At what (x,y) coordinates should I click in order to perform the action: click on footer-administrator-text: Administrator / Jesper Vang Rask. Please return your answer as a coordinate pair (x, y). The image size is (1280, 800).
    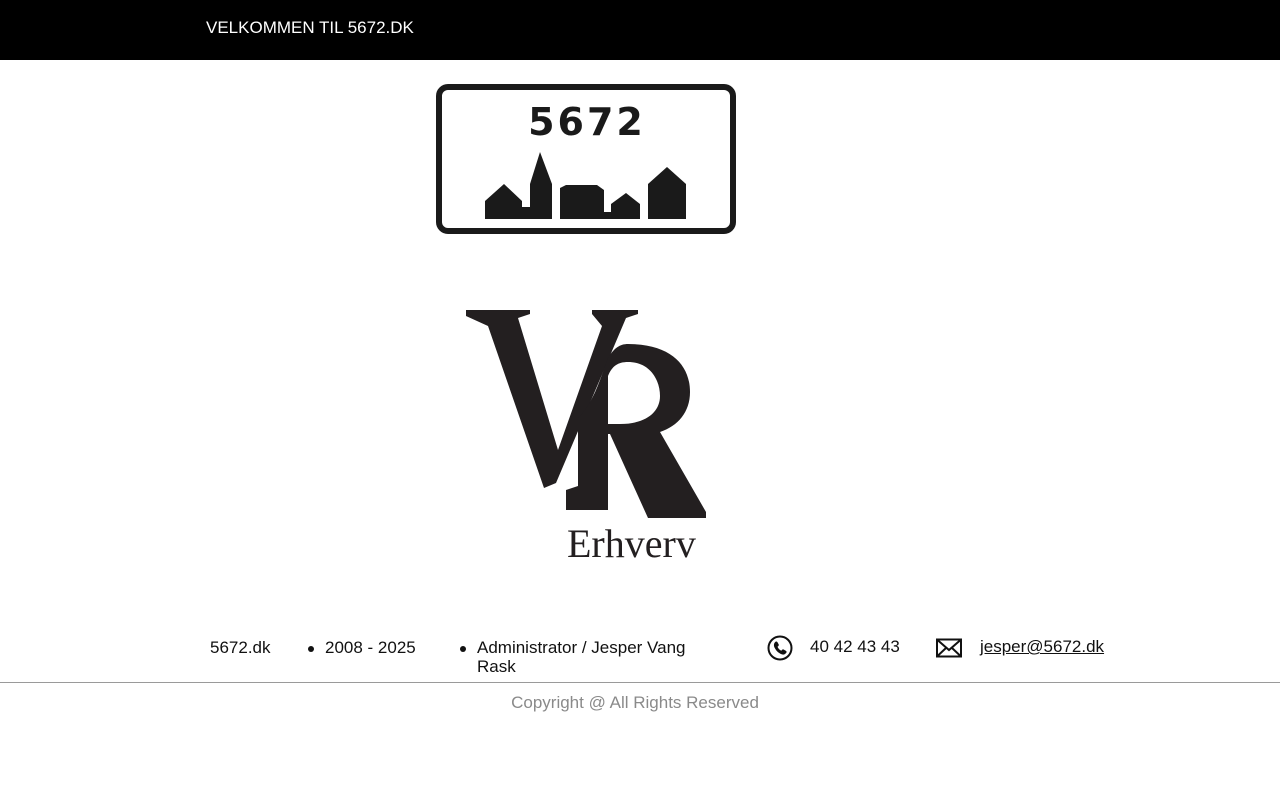
    Looking at the image, I should click on (581, 657).